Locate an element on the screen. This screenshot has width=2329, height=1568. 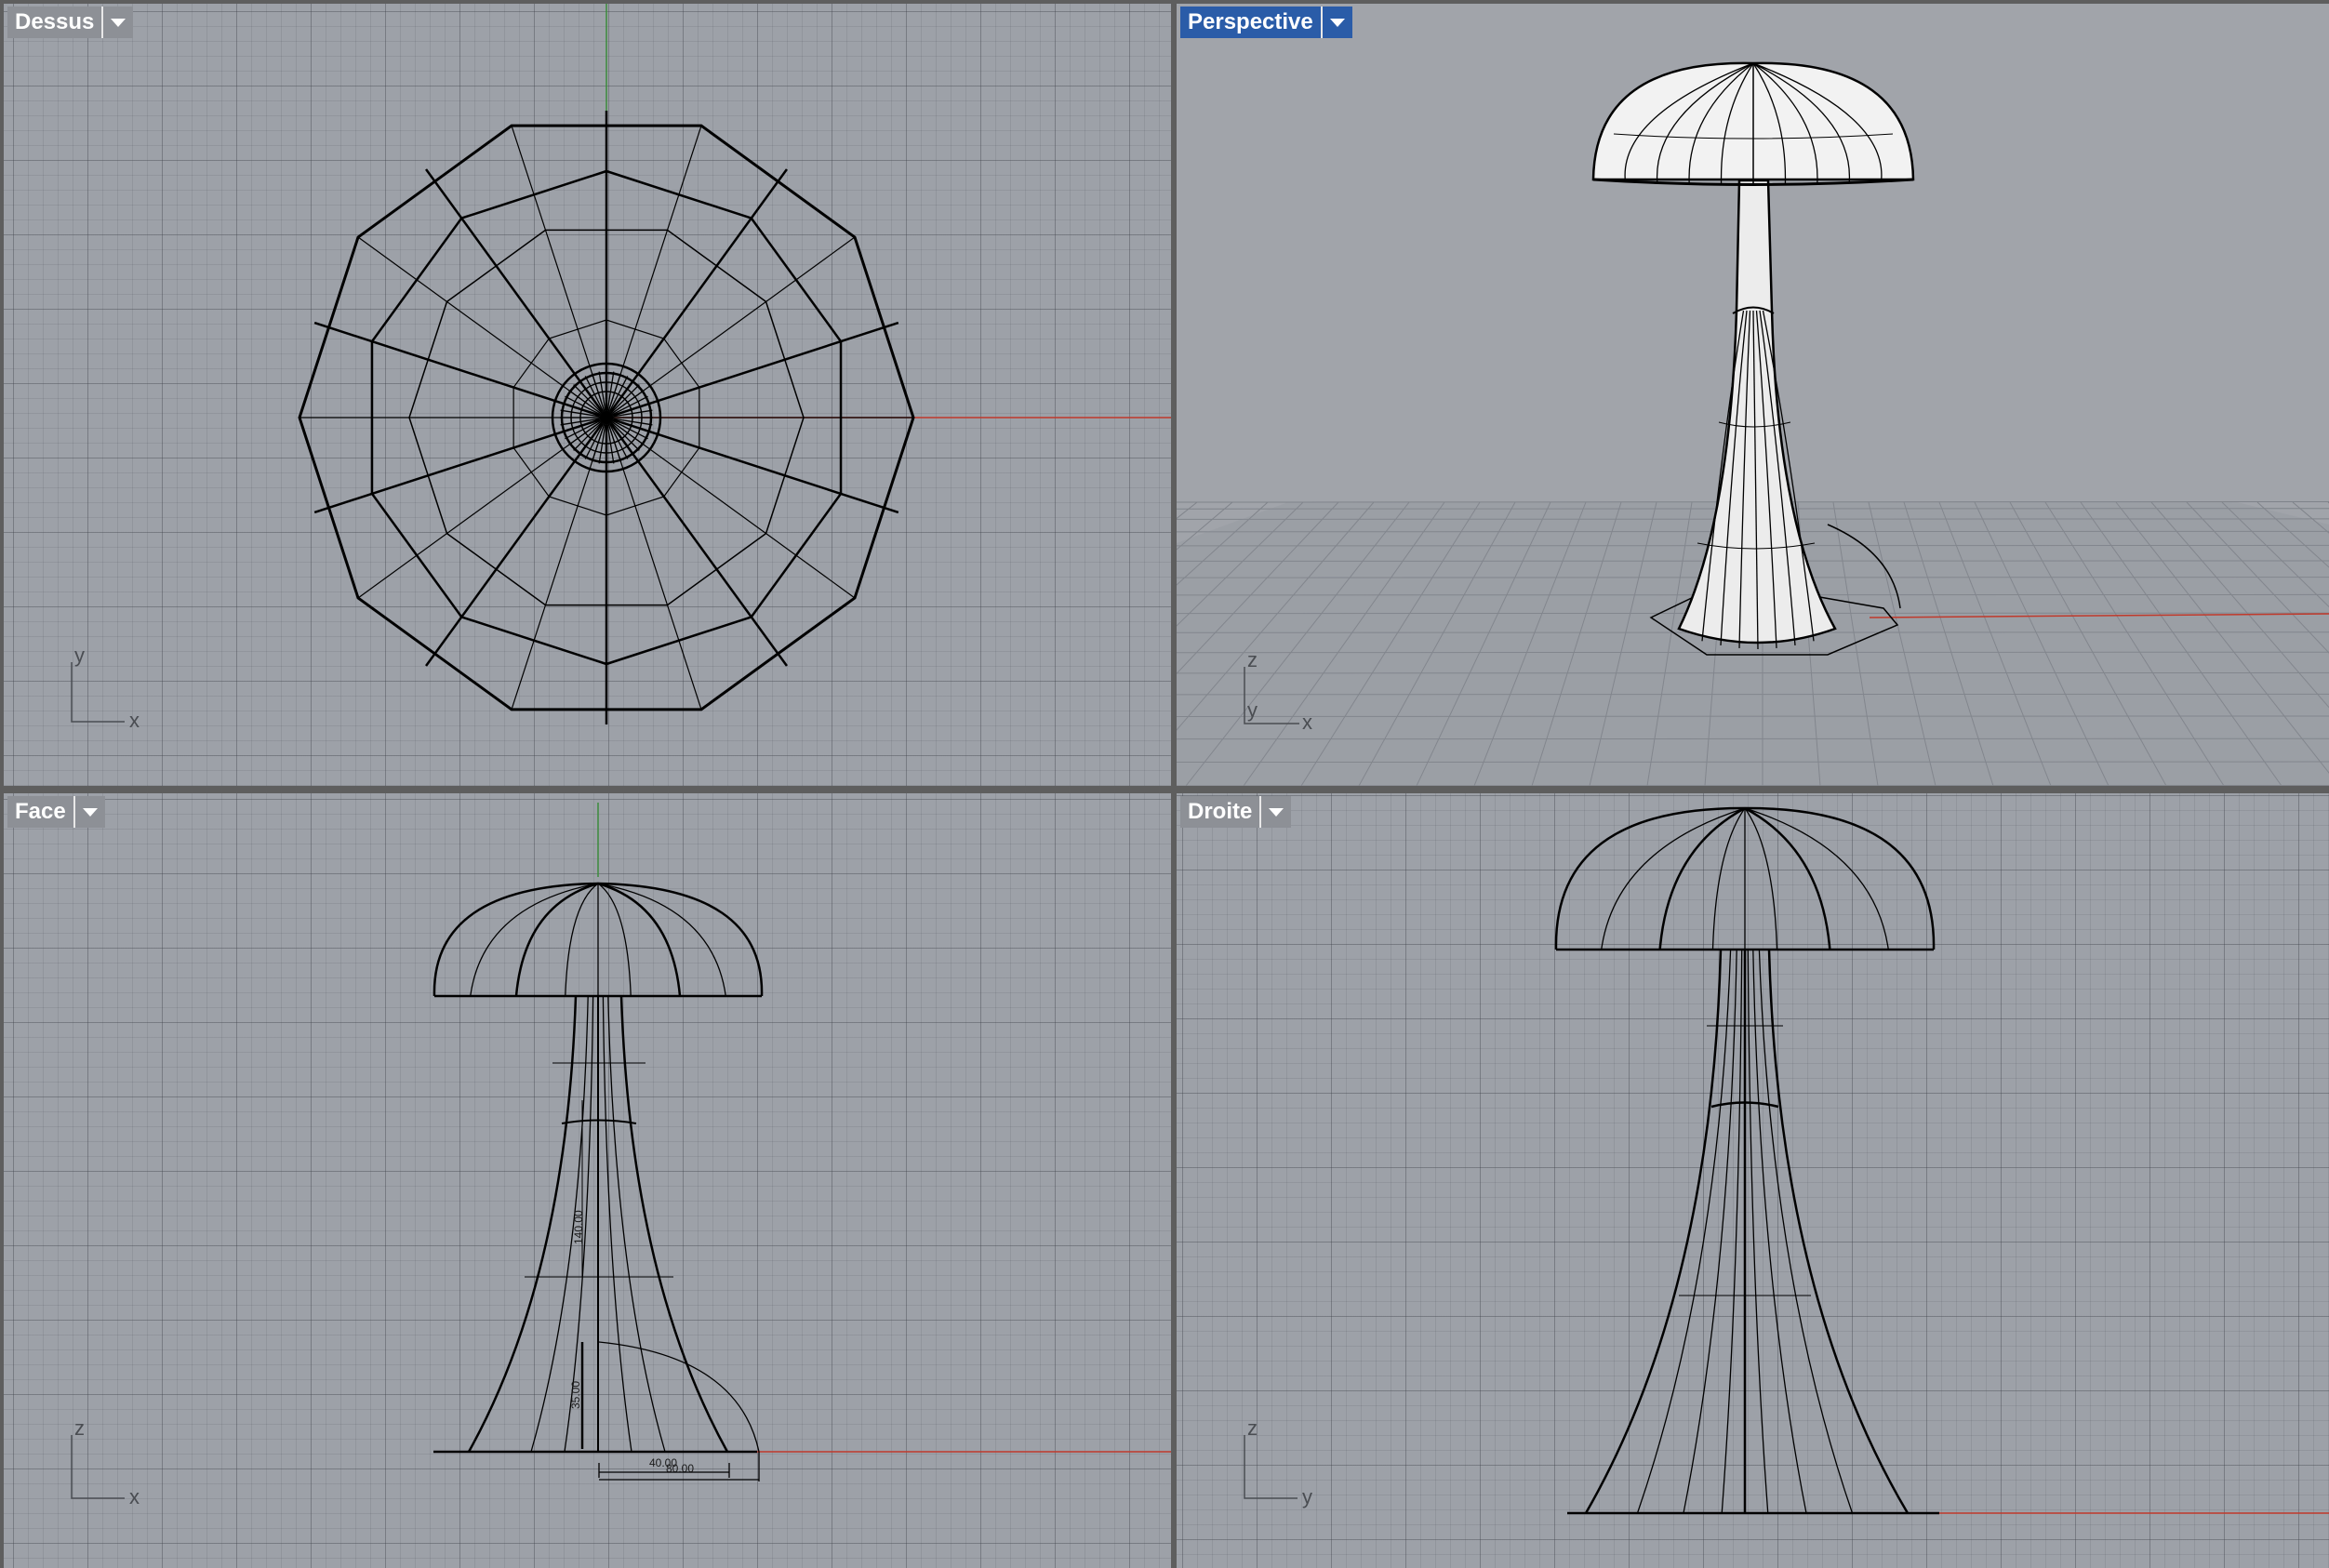
viewport-title-right: Droite is located at coordinates (1220, 812).